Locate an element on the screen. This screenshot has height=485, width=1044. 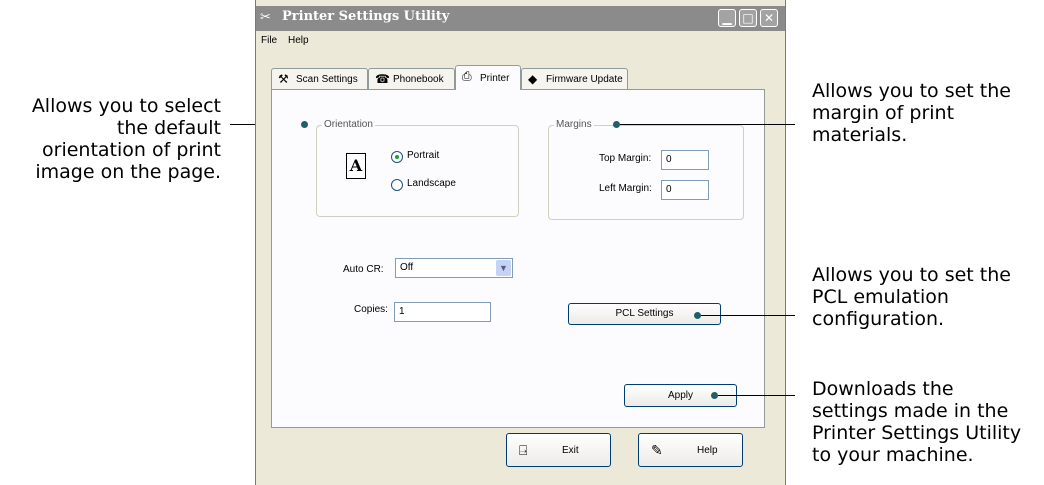
scan-settings-icon: ⚒ is located at coordinates (283, 79).